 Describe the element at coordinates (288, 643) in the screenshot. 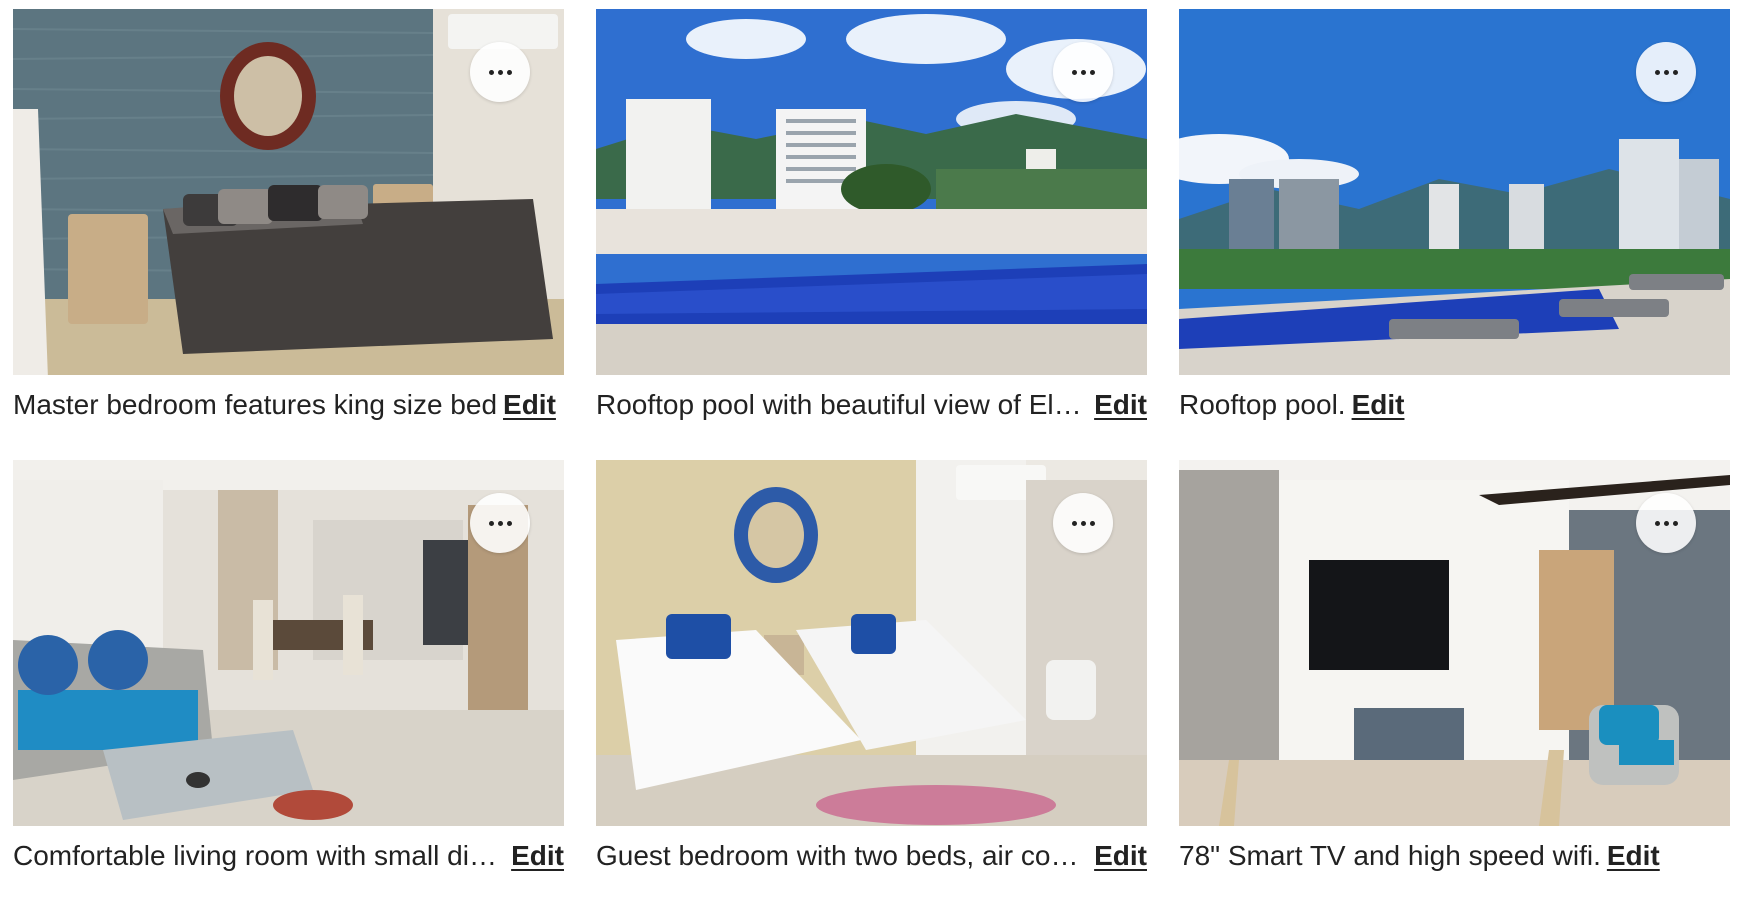

I see `photo-living-room` at that location.